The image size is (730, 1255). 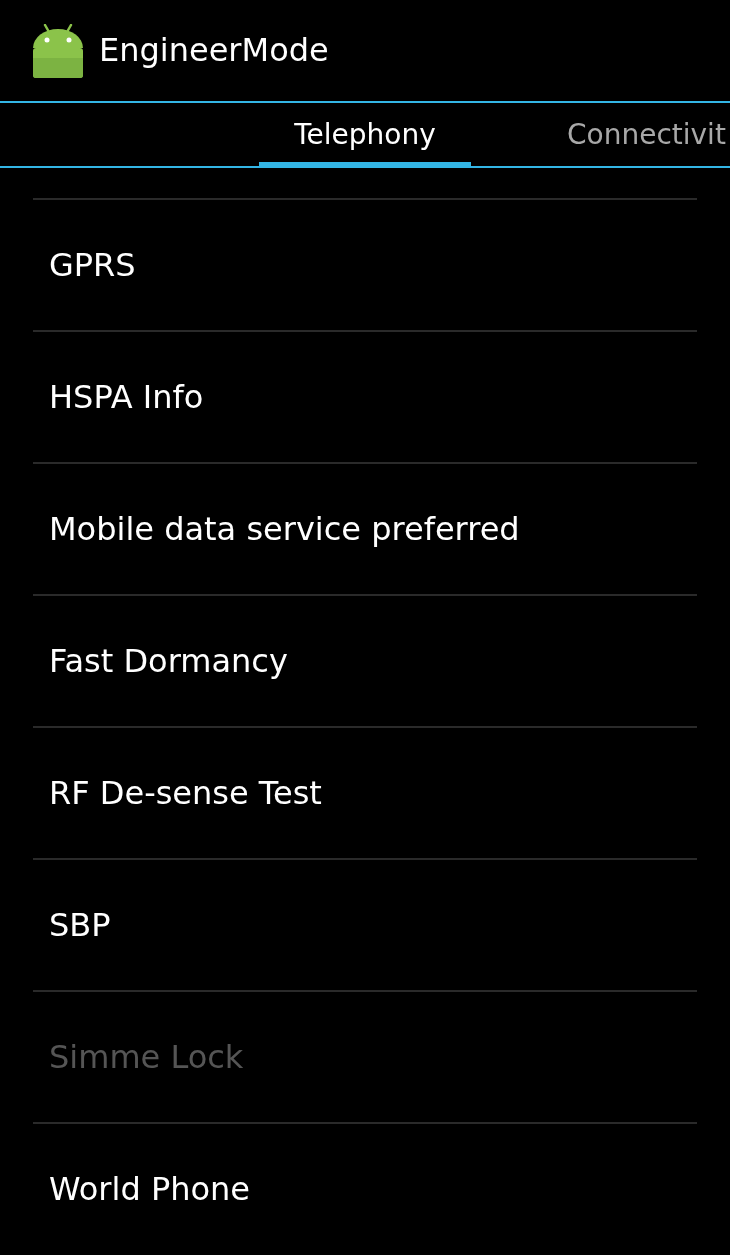 I want to click on list-item: HSPA Info, so click(x=126, y=397).